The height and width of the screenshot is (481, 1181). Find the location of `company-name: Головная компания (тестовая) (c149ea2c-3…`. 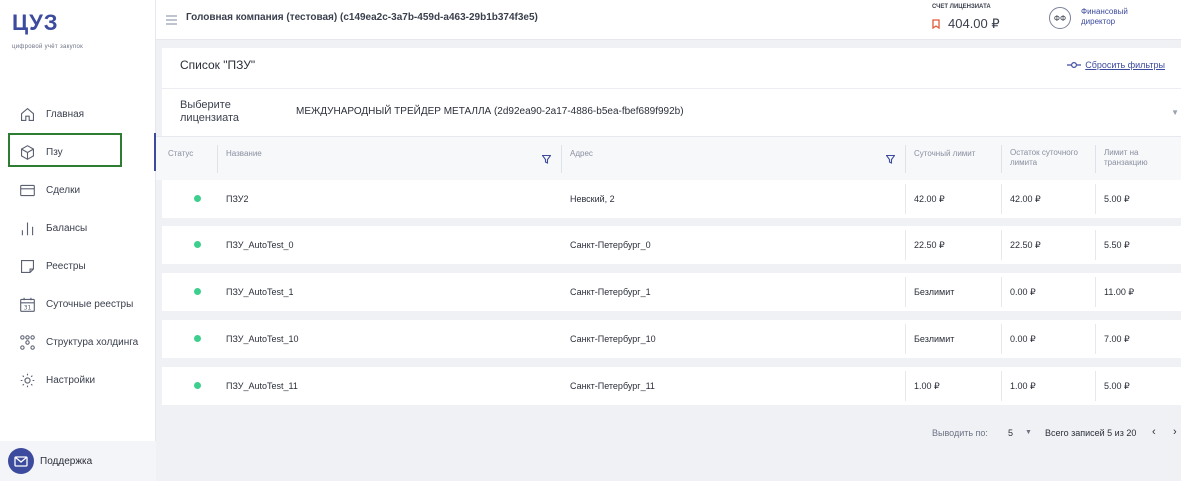

company-name: Головная компания (тестовая) (c149ea2c-3… is located at coordinates (362, 17).